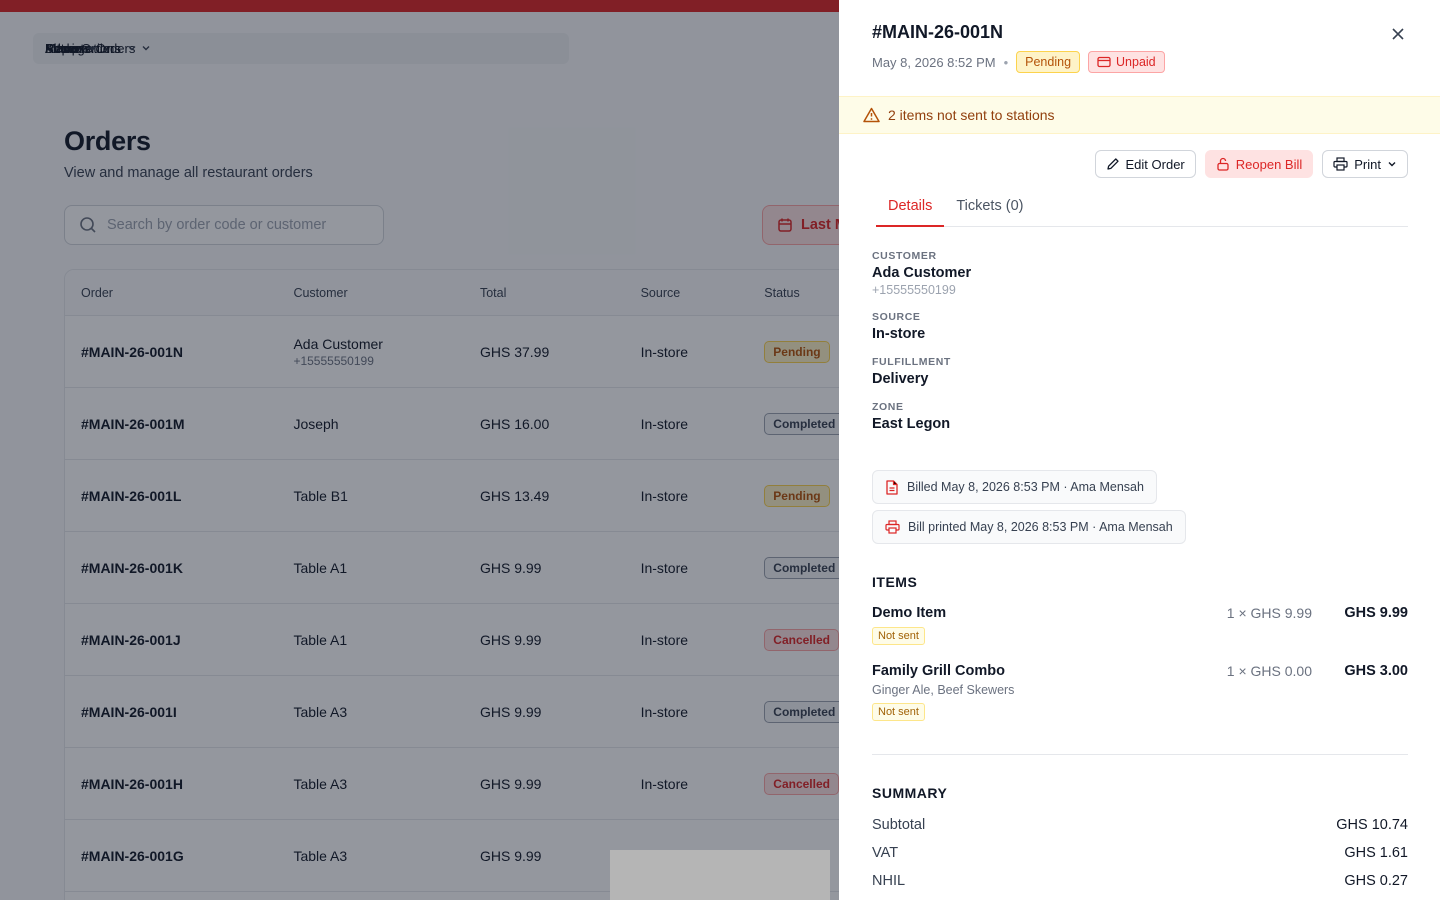 The width and height of the screenshot is (1440, 900). Describe the element at coordinates (1269, 164) in the screenshot. I see `reopen-bill-label: Reopen Bill` at that location.